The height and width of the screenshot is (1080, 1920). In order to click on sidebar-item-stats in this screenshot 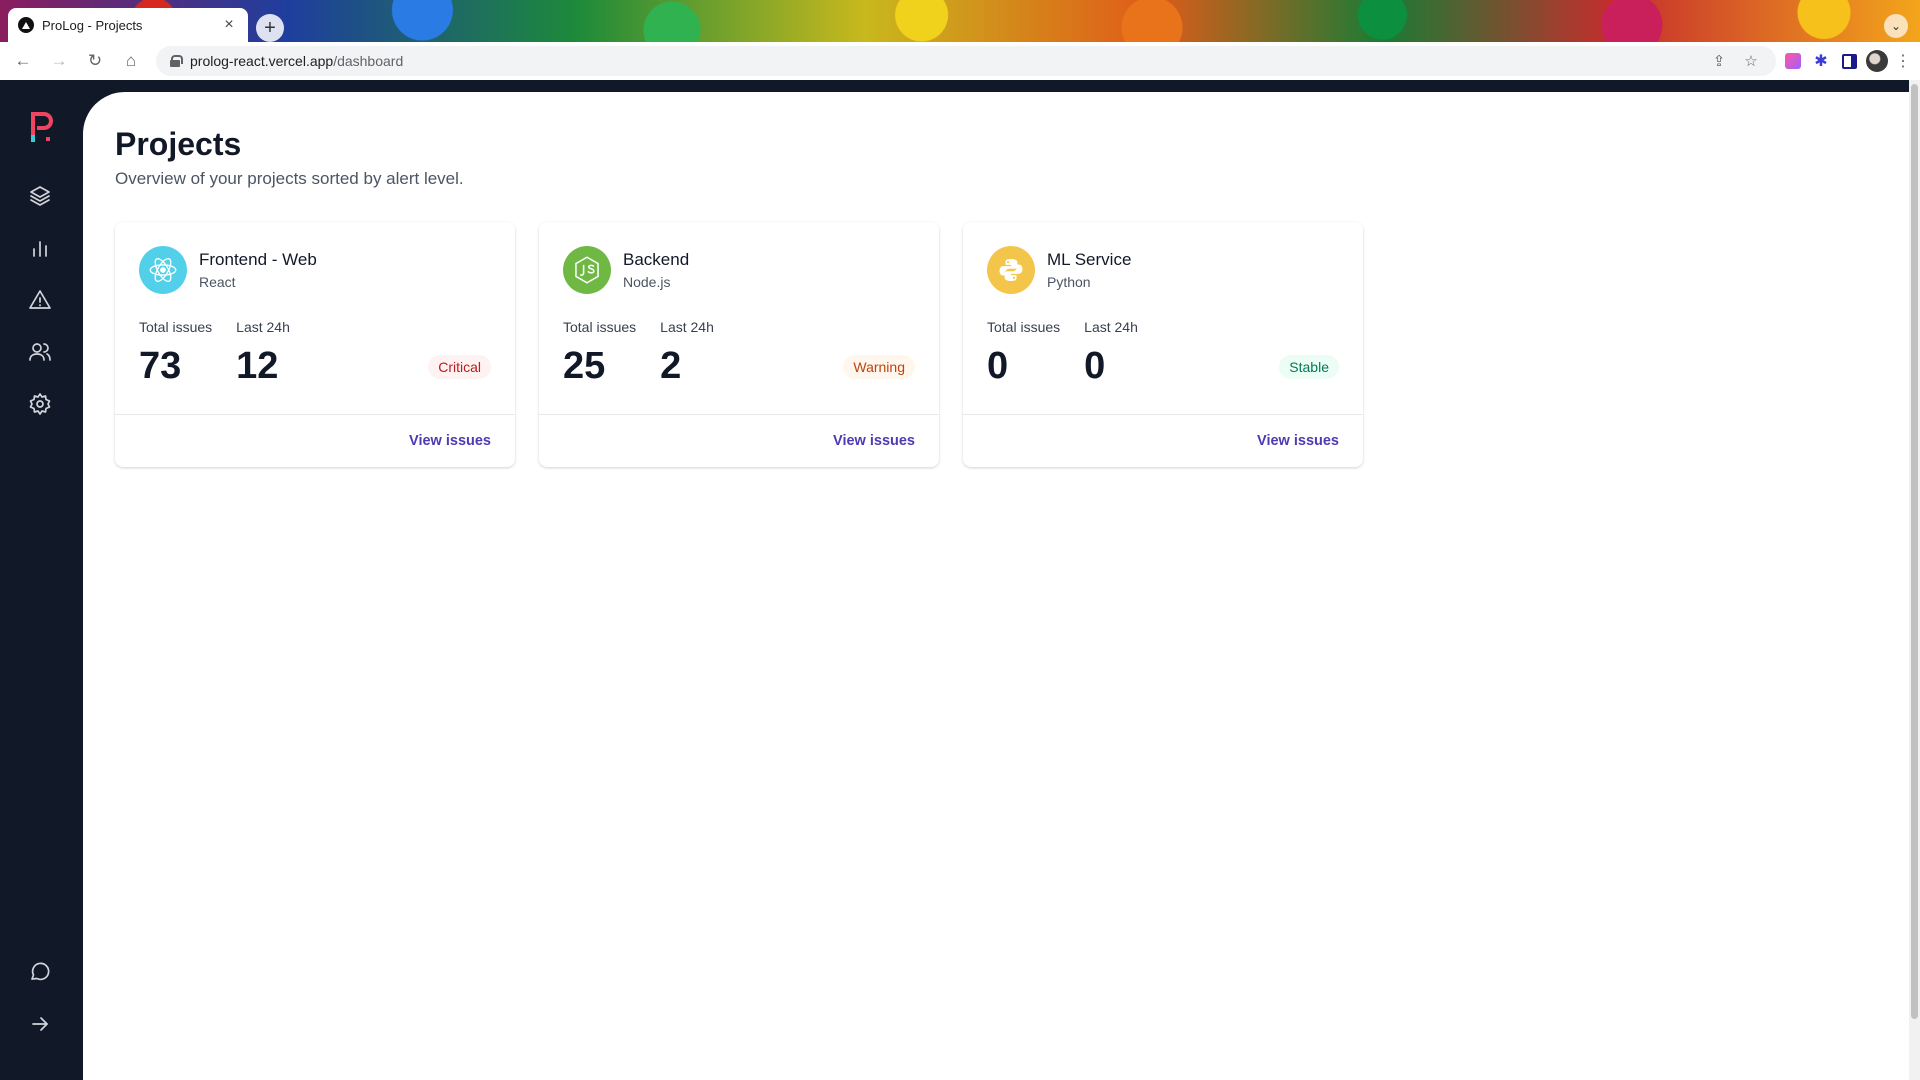, I will do `click(40, 248)`.